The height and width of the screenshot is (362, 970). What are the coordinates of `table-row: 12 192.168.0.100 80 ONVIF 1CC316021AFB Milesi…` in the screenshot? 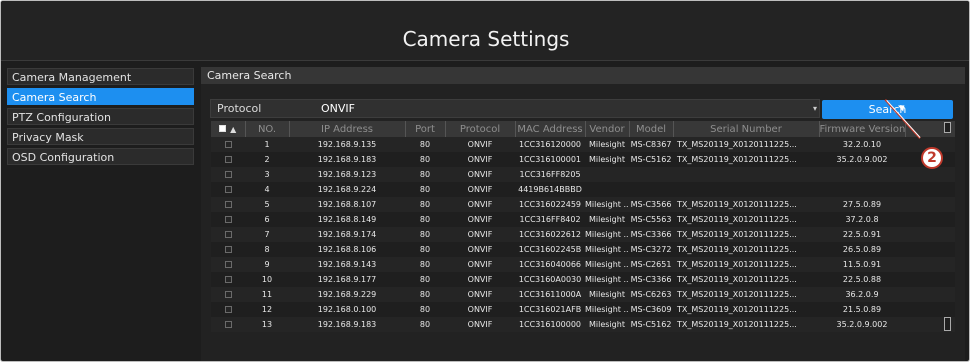 It's located at (583, 309).